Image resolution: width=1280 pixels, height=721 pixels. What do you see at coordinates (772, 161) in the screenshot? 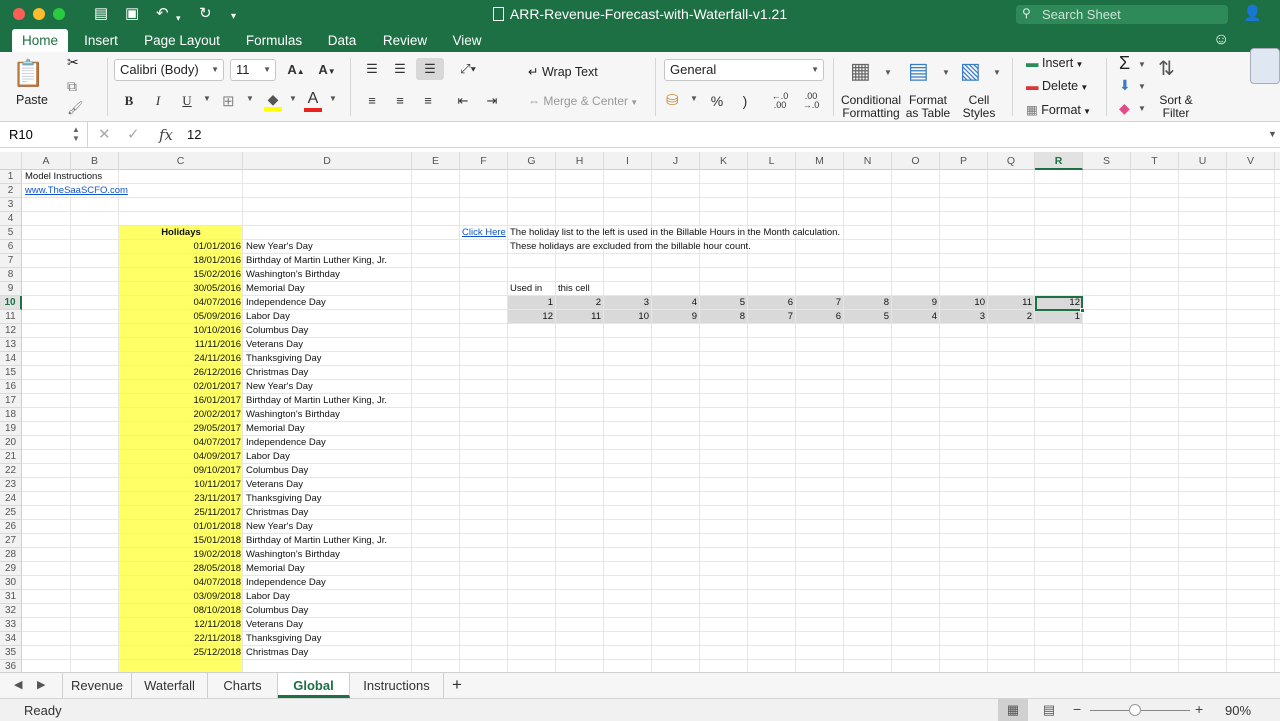
I see `column-header-l: L` at bounding box center [772, 161].